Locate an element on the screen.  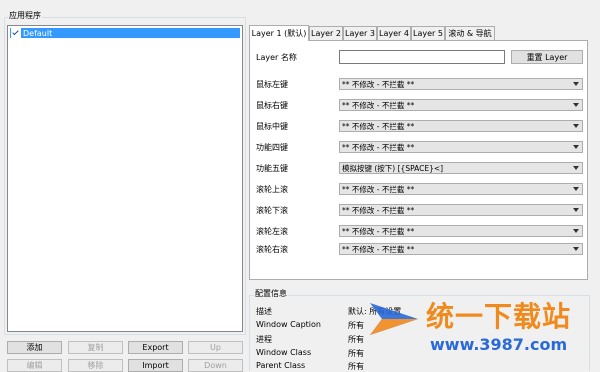
tab-scroll-navigation: 滚动 & 导航 is located at coordinates (470, 33).